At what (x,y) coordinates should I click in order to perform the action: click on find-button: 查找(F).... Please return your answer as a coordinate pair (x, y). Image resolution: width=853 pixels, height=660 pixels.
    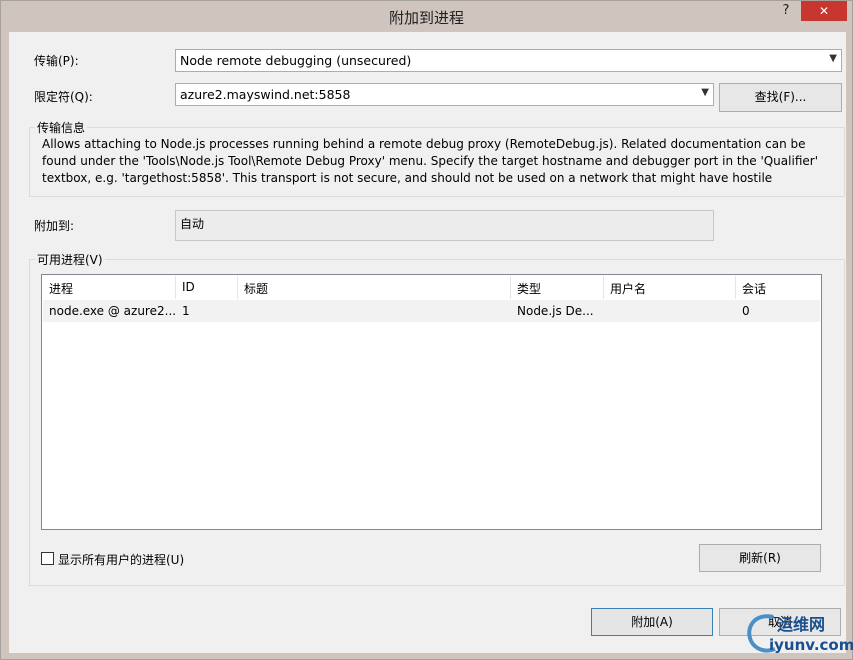
    Looking at the image, I should click on (780, 97).